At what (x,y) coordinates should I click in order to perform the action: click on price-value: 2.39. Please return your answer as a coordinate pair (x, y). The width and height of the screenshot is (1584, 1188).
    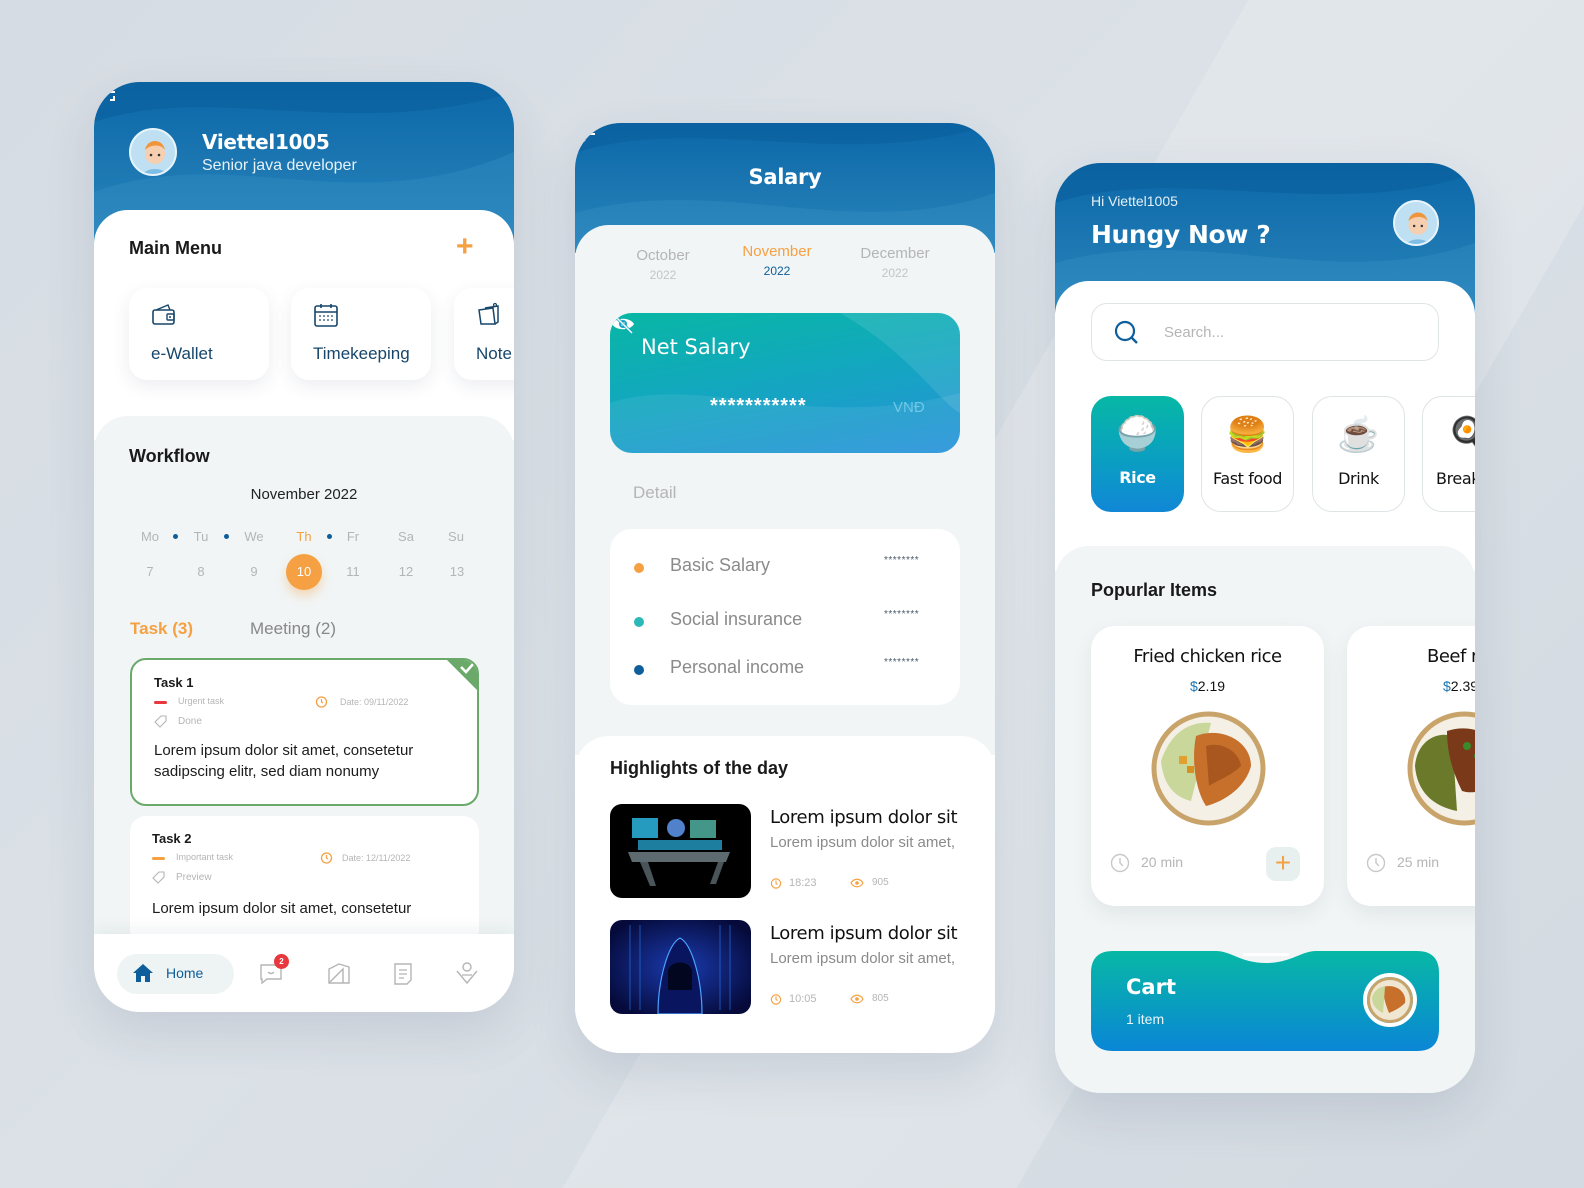
    Looking at the image, I should click on (1462, 686).